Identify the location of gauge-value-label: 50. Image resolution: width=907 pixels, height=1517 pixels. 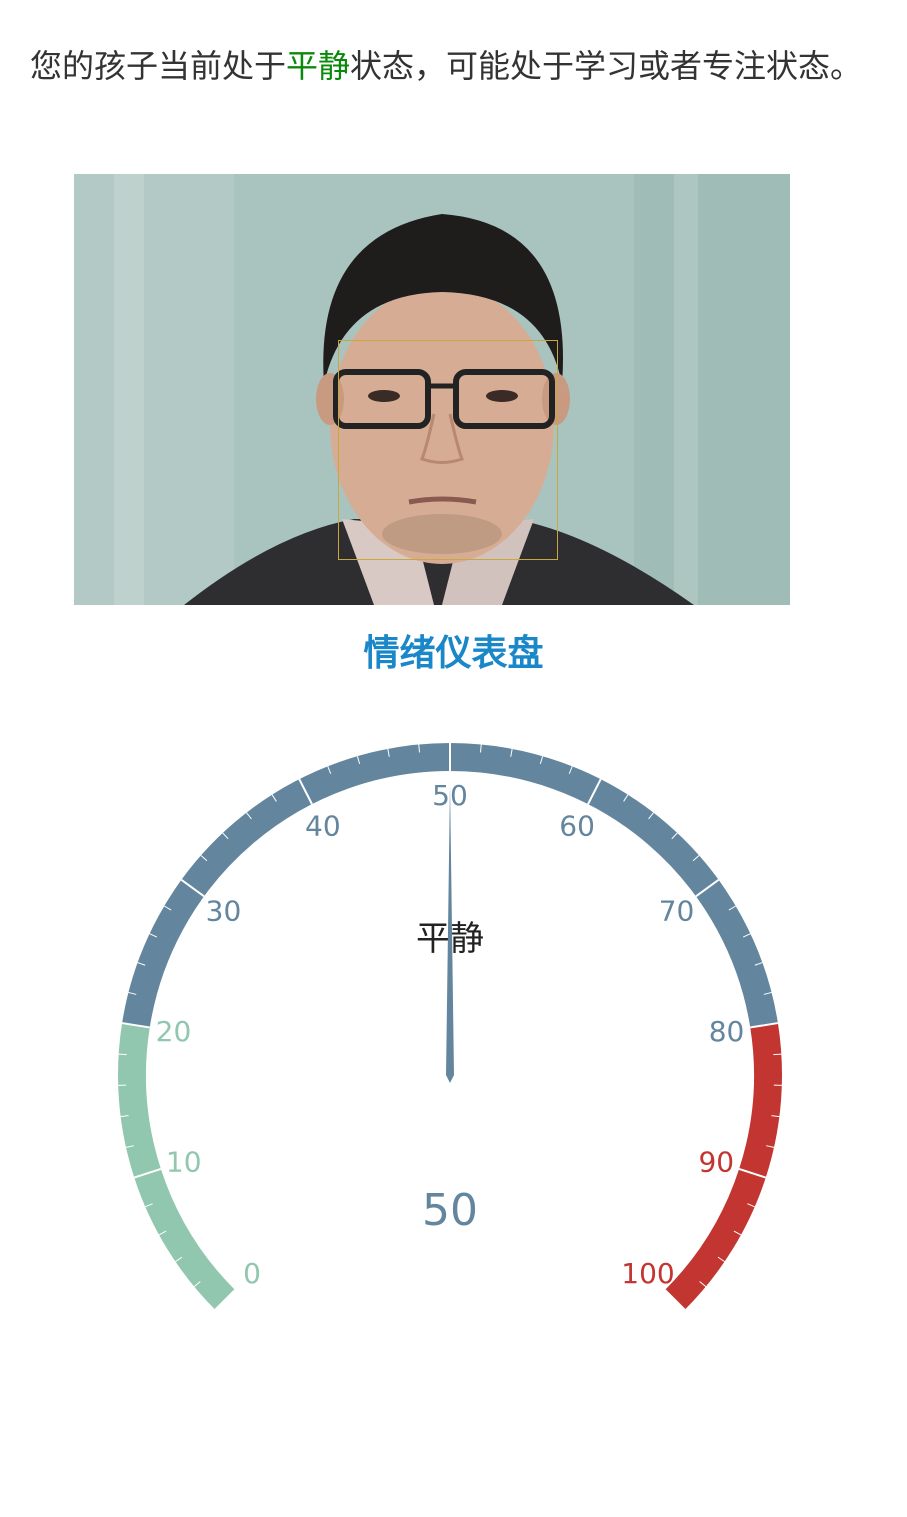
(450, 1210).